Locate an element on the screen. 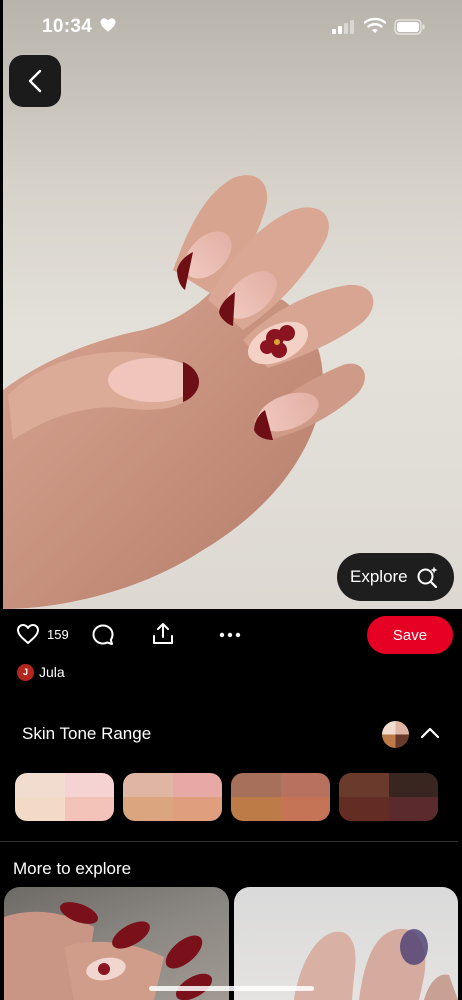 The image size is (462, 1000). back-button is located at coordinates (35, 81).